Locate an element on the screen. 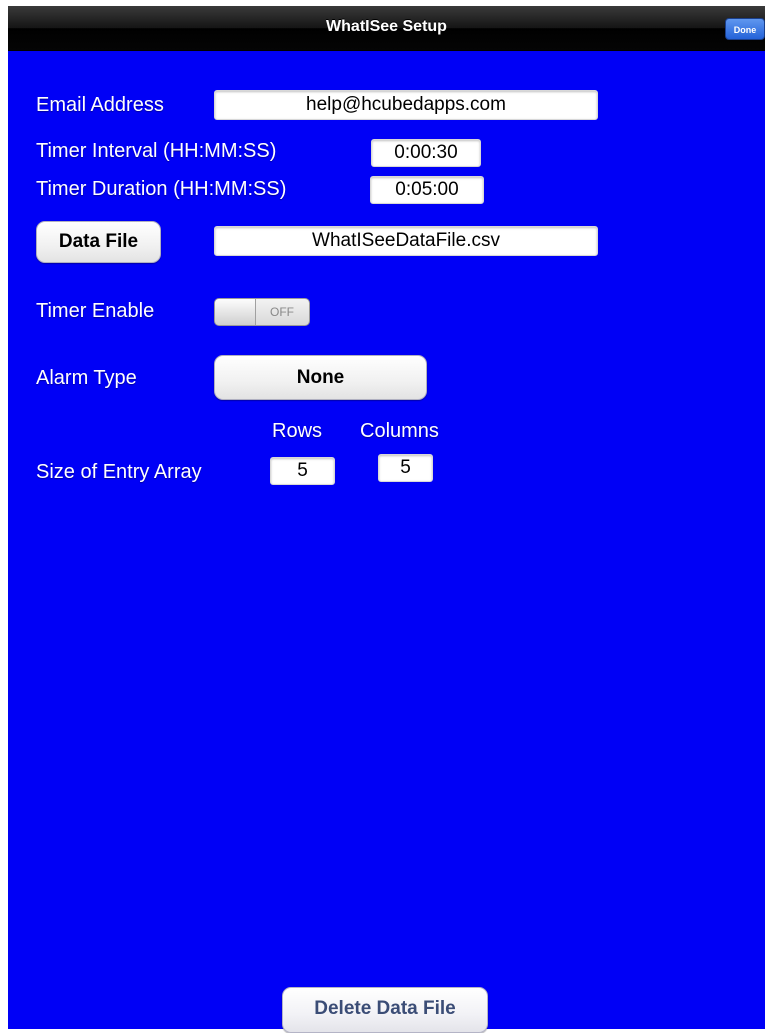  columns-field: 5 is located at coordinates (405, 468).